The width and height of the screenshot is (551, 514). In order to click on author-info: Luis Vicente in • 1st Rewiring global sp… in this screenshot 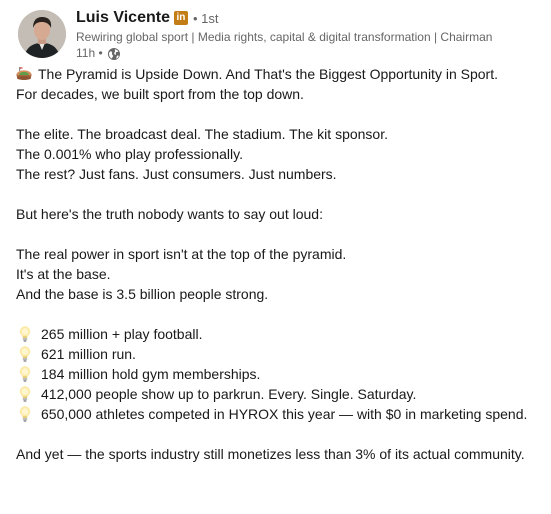, I will do `click(306, 34)`.